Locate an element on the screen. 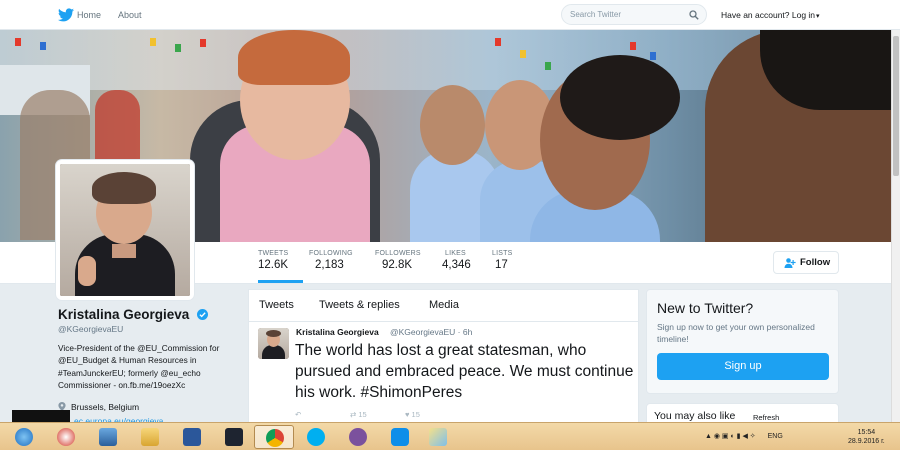 The height and width of the screenshot is (450, 900). profile-name-text: Kristalina Georgieva is located at coordinates (124, 314).